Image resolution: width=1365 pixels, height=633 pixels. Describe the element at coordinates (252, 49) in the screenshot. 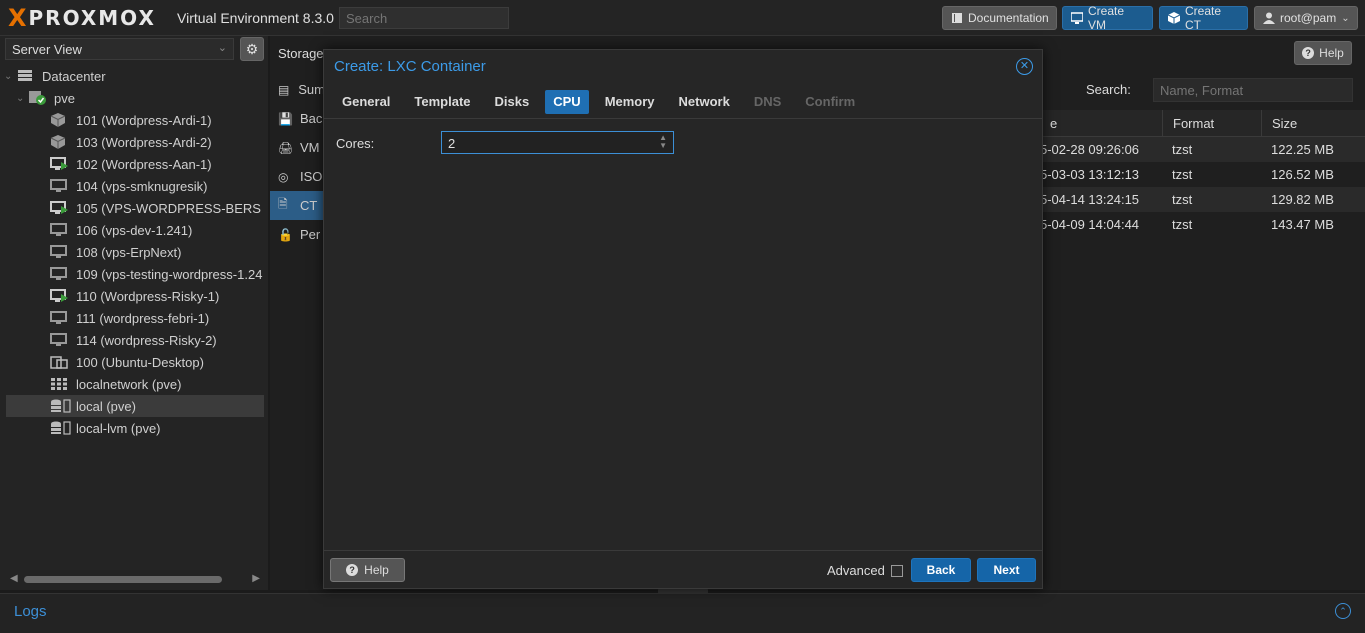

I see `gear-icon: ⚙` at that location.